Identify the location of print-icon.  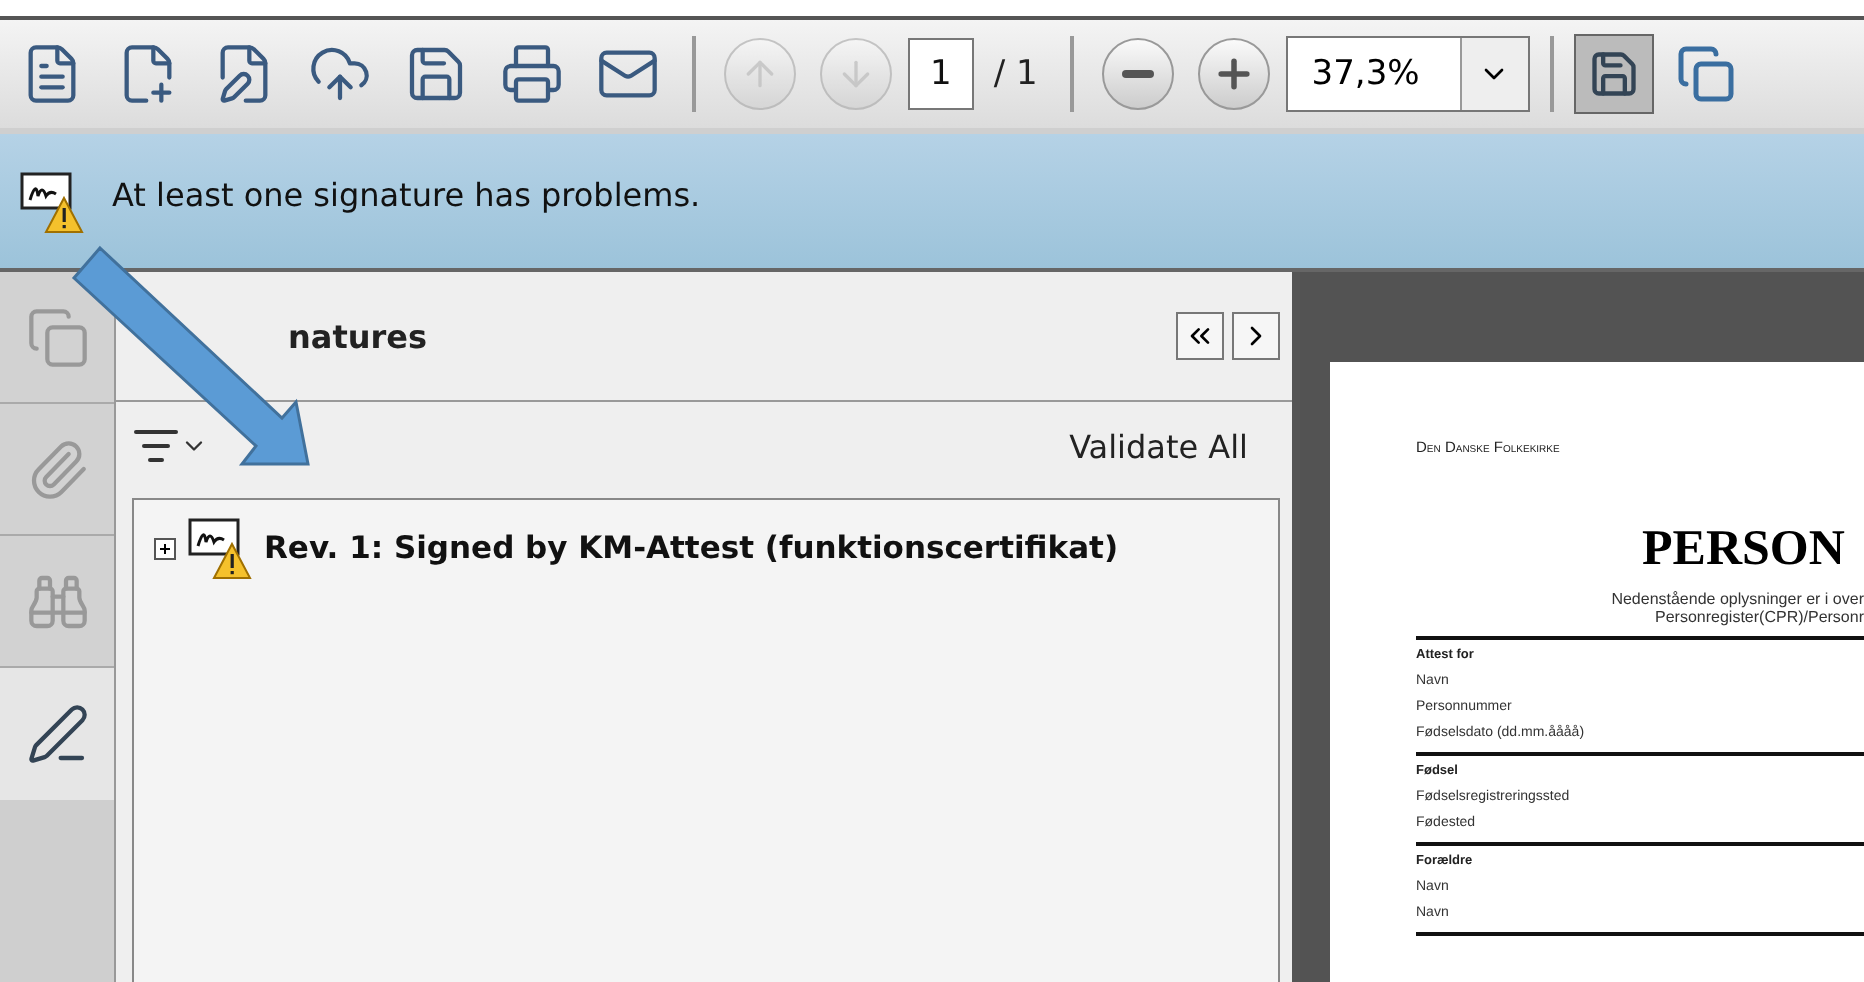
(532, 74).